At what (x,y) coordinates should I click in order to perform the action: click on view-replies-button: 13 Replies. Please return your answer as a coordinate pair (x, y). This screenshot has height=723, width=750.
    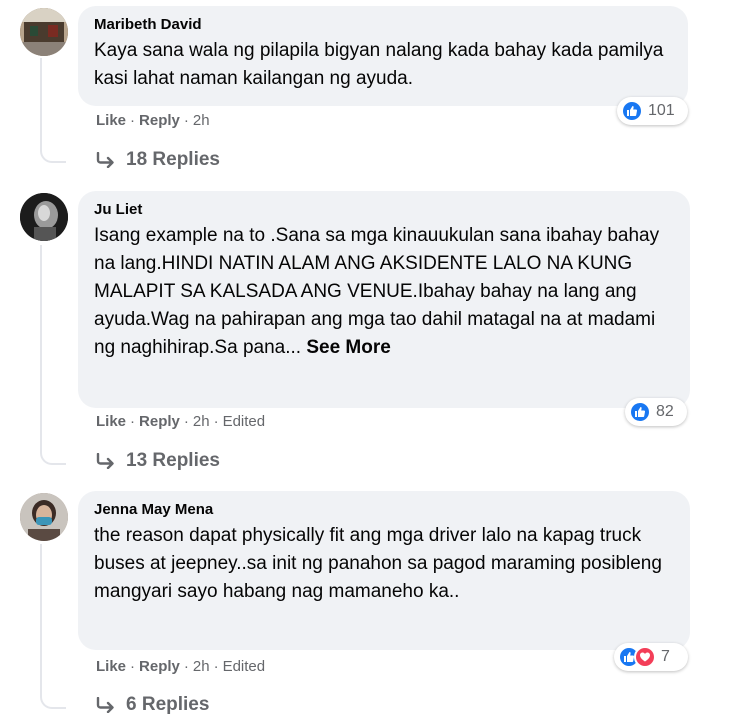
    Looking at the image, I should click on (158, 461).